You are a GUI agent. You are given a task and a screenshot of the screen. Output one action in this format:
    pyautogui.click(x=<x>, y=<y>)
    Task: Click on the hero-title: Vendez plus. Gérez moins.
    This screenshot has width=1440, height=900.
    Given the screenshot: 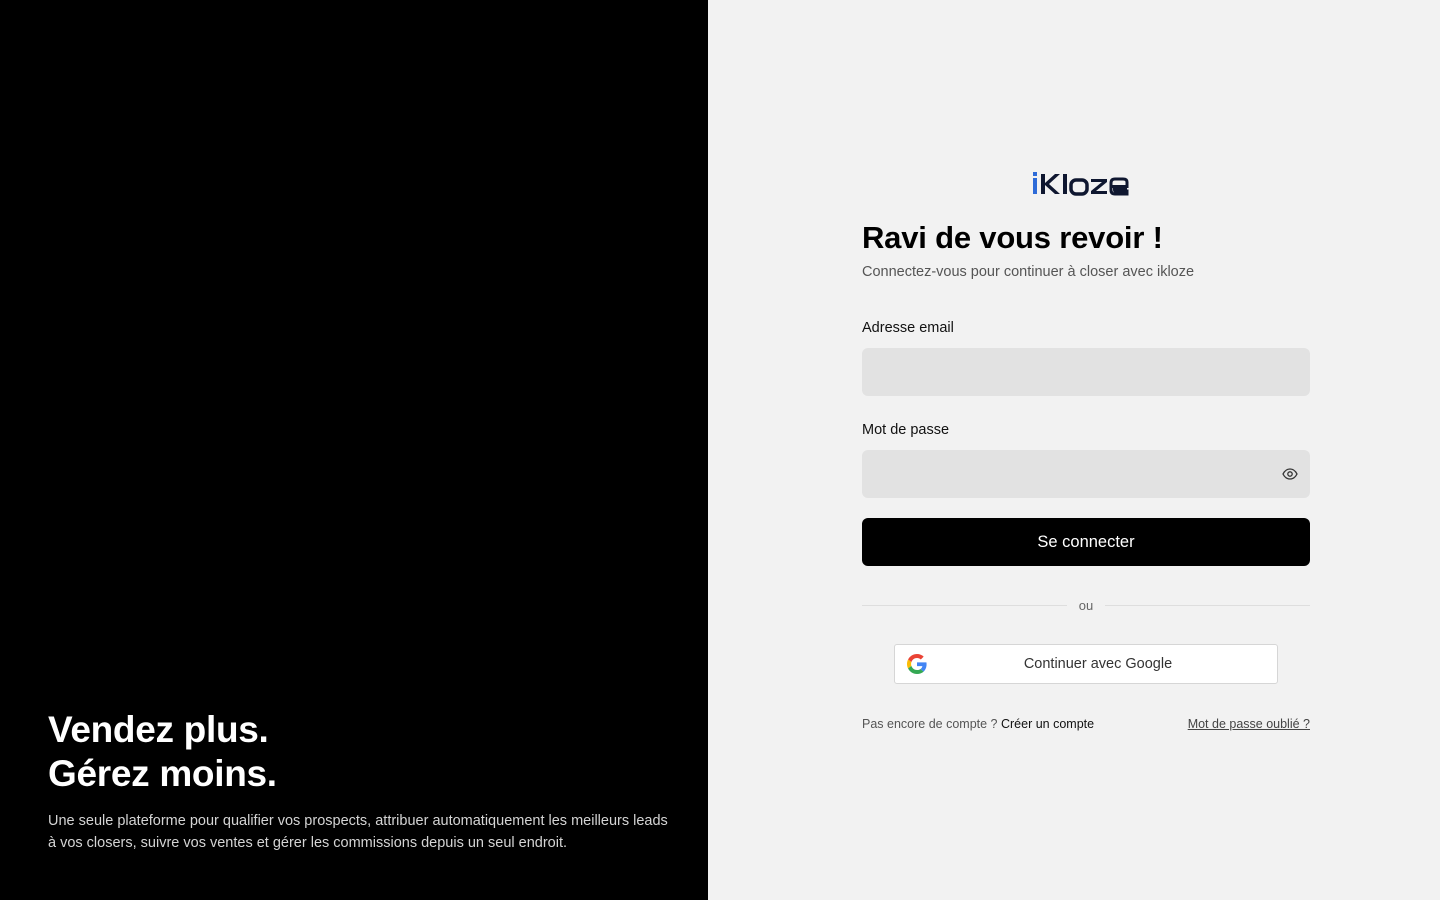 What is the action you would take?
    pyautogui.click(x=358, y=752)
    